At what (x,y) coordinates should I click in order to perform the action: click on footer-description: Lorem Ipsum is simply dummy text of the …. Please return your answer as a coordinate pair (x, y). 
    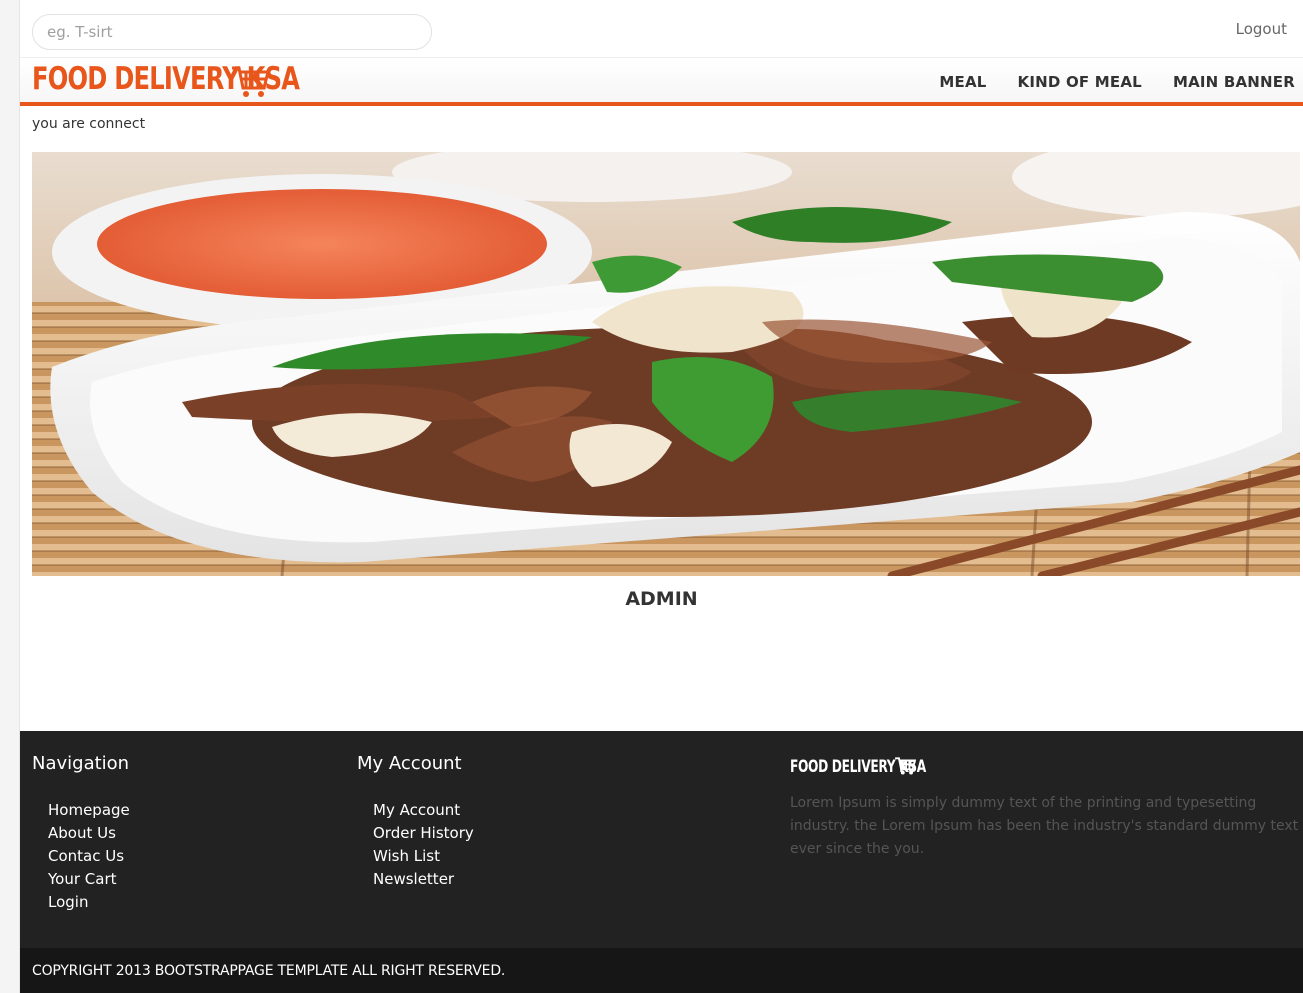
    Looking at the image, I should click on (1044, 826).